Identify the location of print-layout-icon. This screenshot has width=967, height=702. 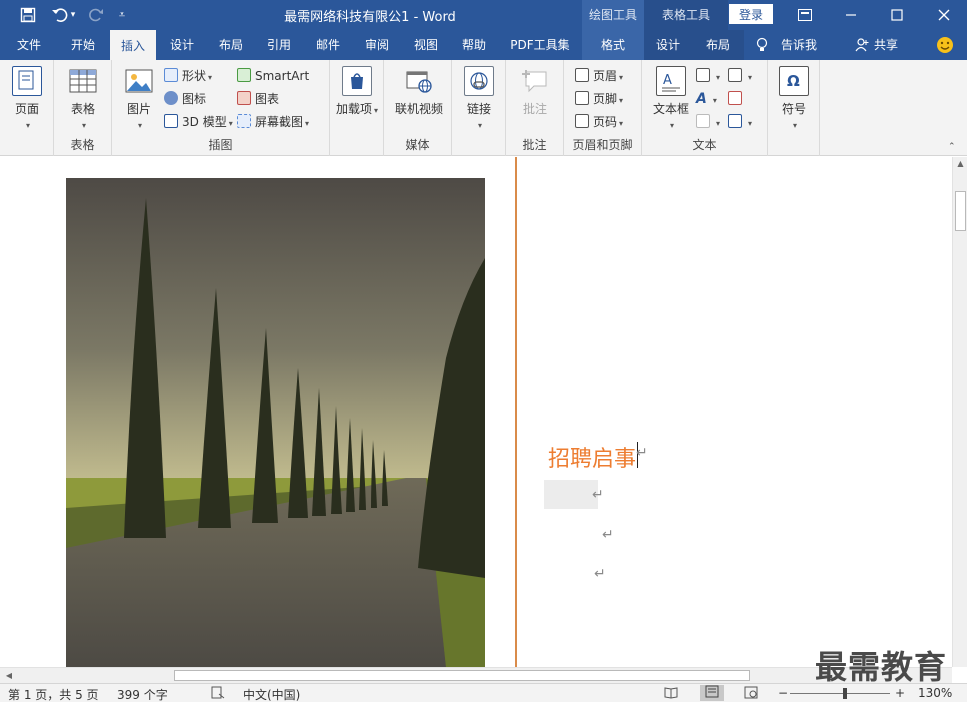
(712, 693).